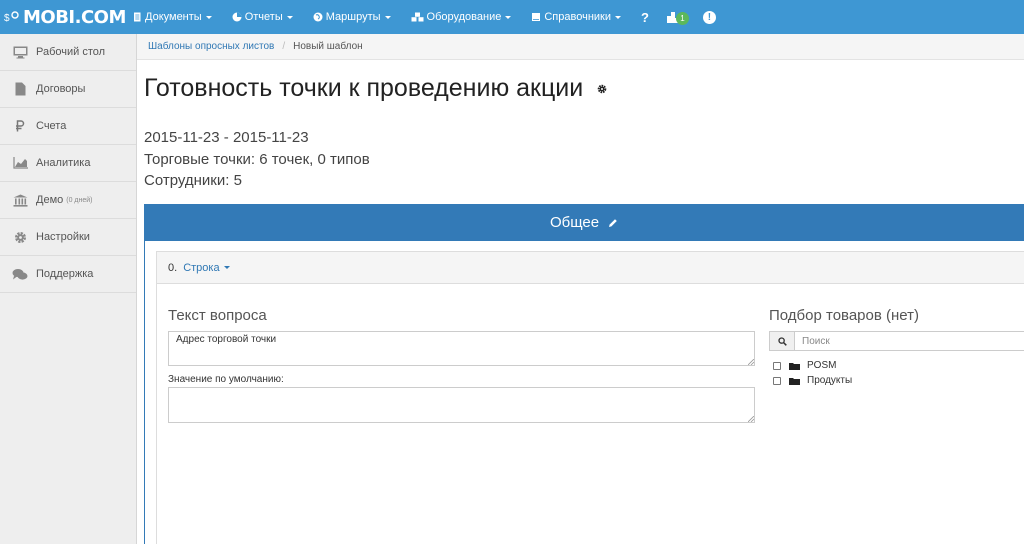  I want to click on row-index: 0., so click(173, 267).